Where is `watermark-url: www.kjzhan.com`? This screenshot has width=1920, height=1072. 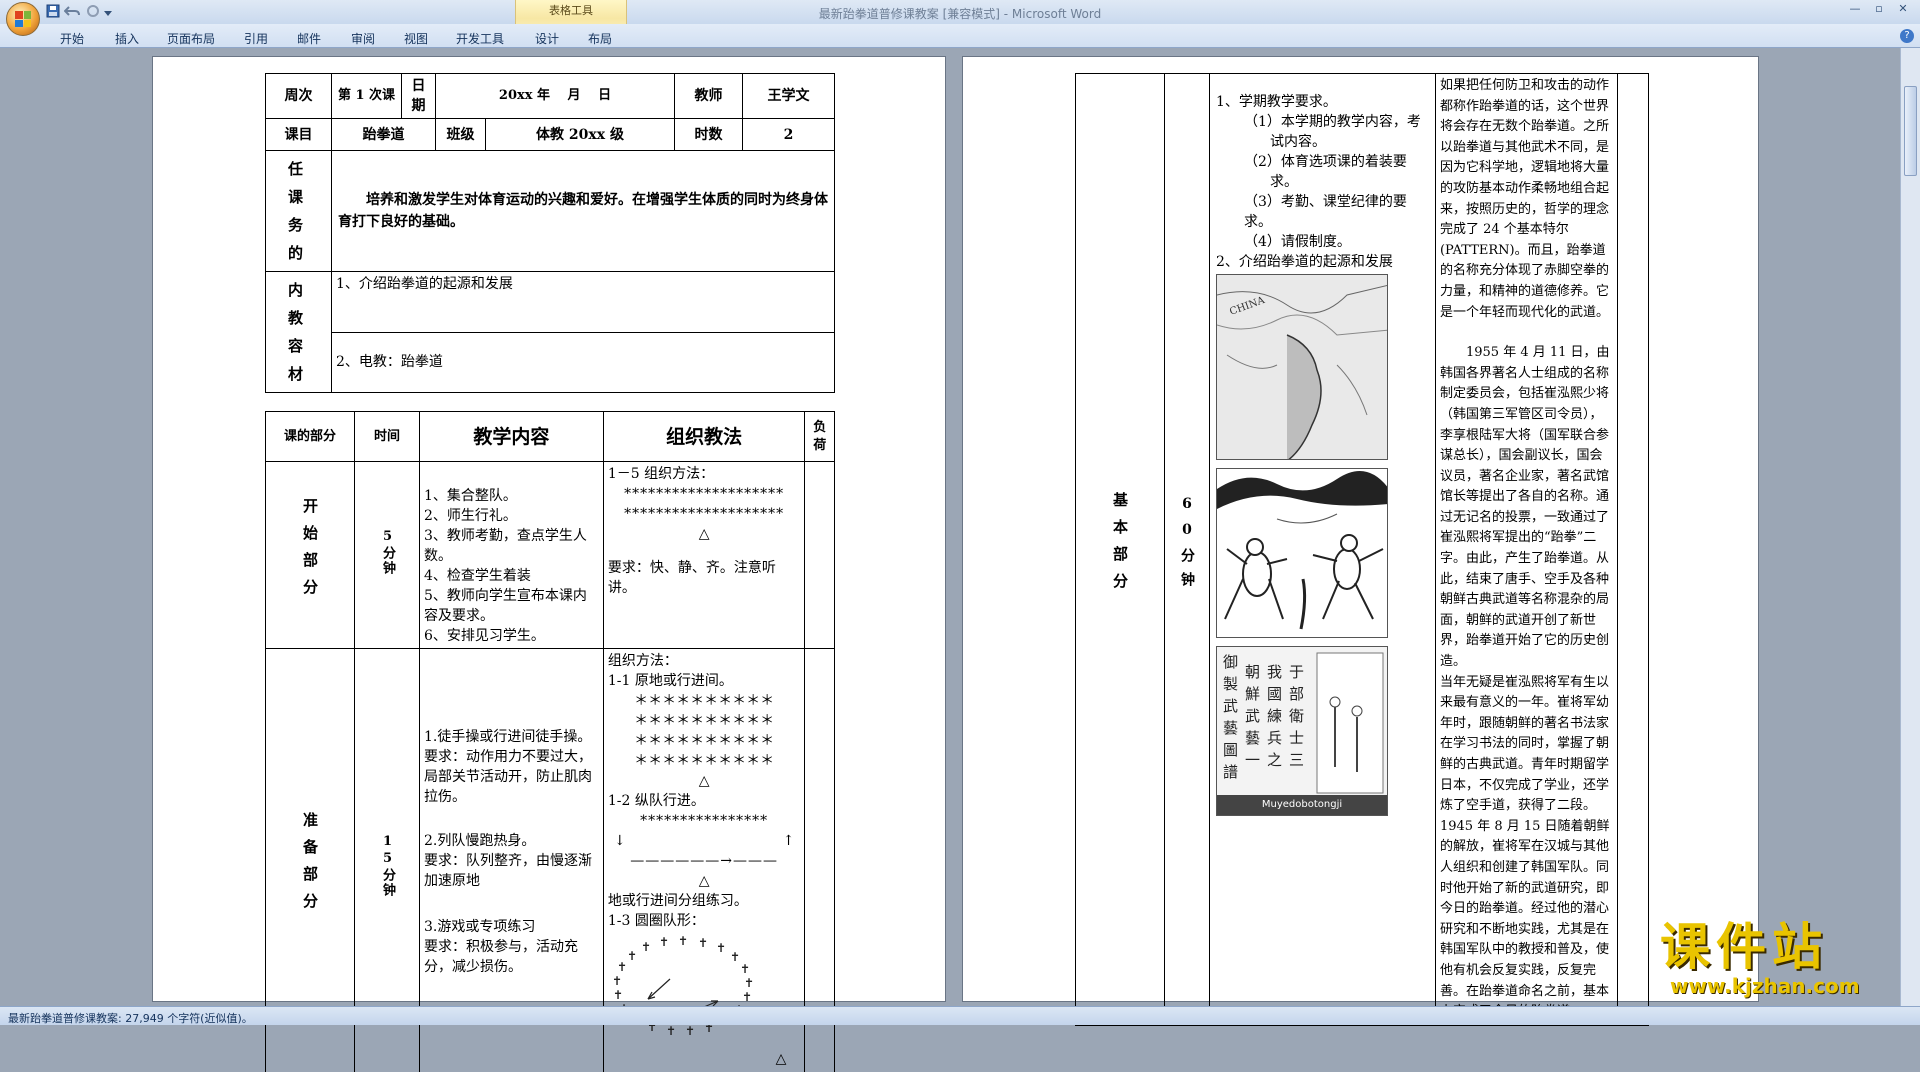 watermark-url: www.kjzhan.com is located at coordinates (1780, 986).